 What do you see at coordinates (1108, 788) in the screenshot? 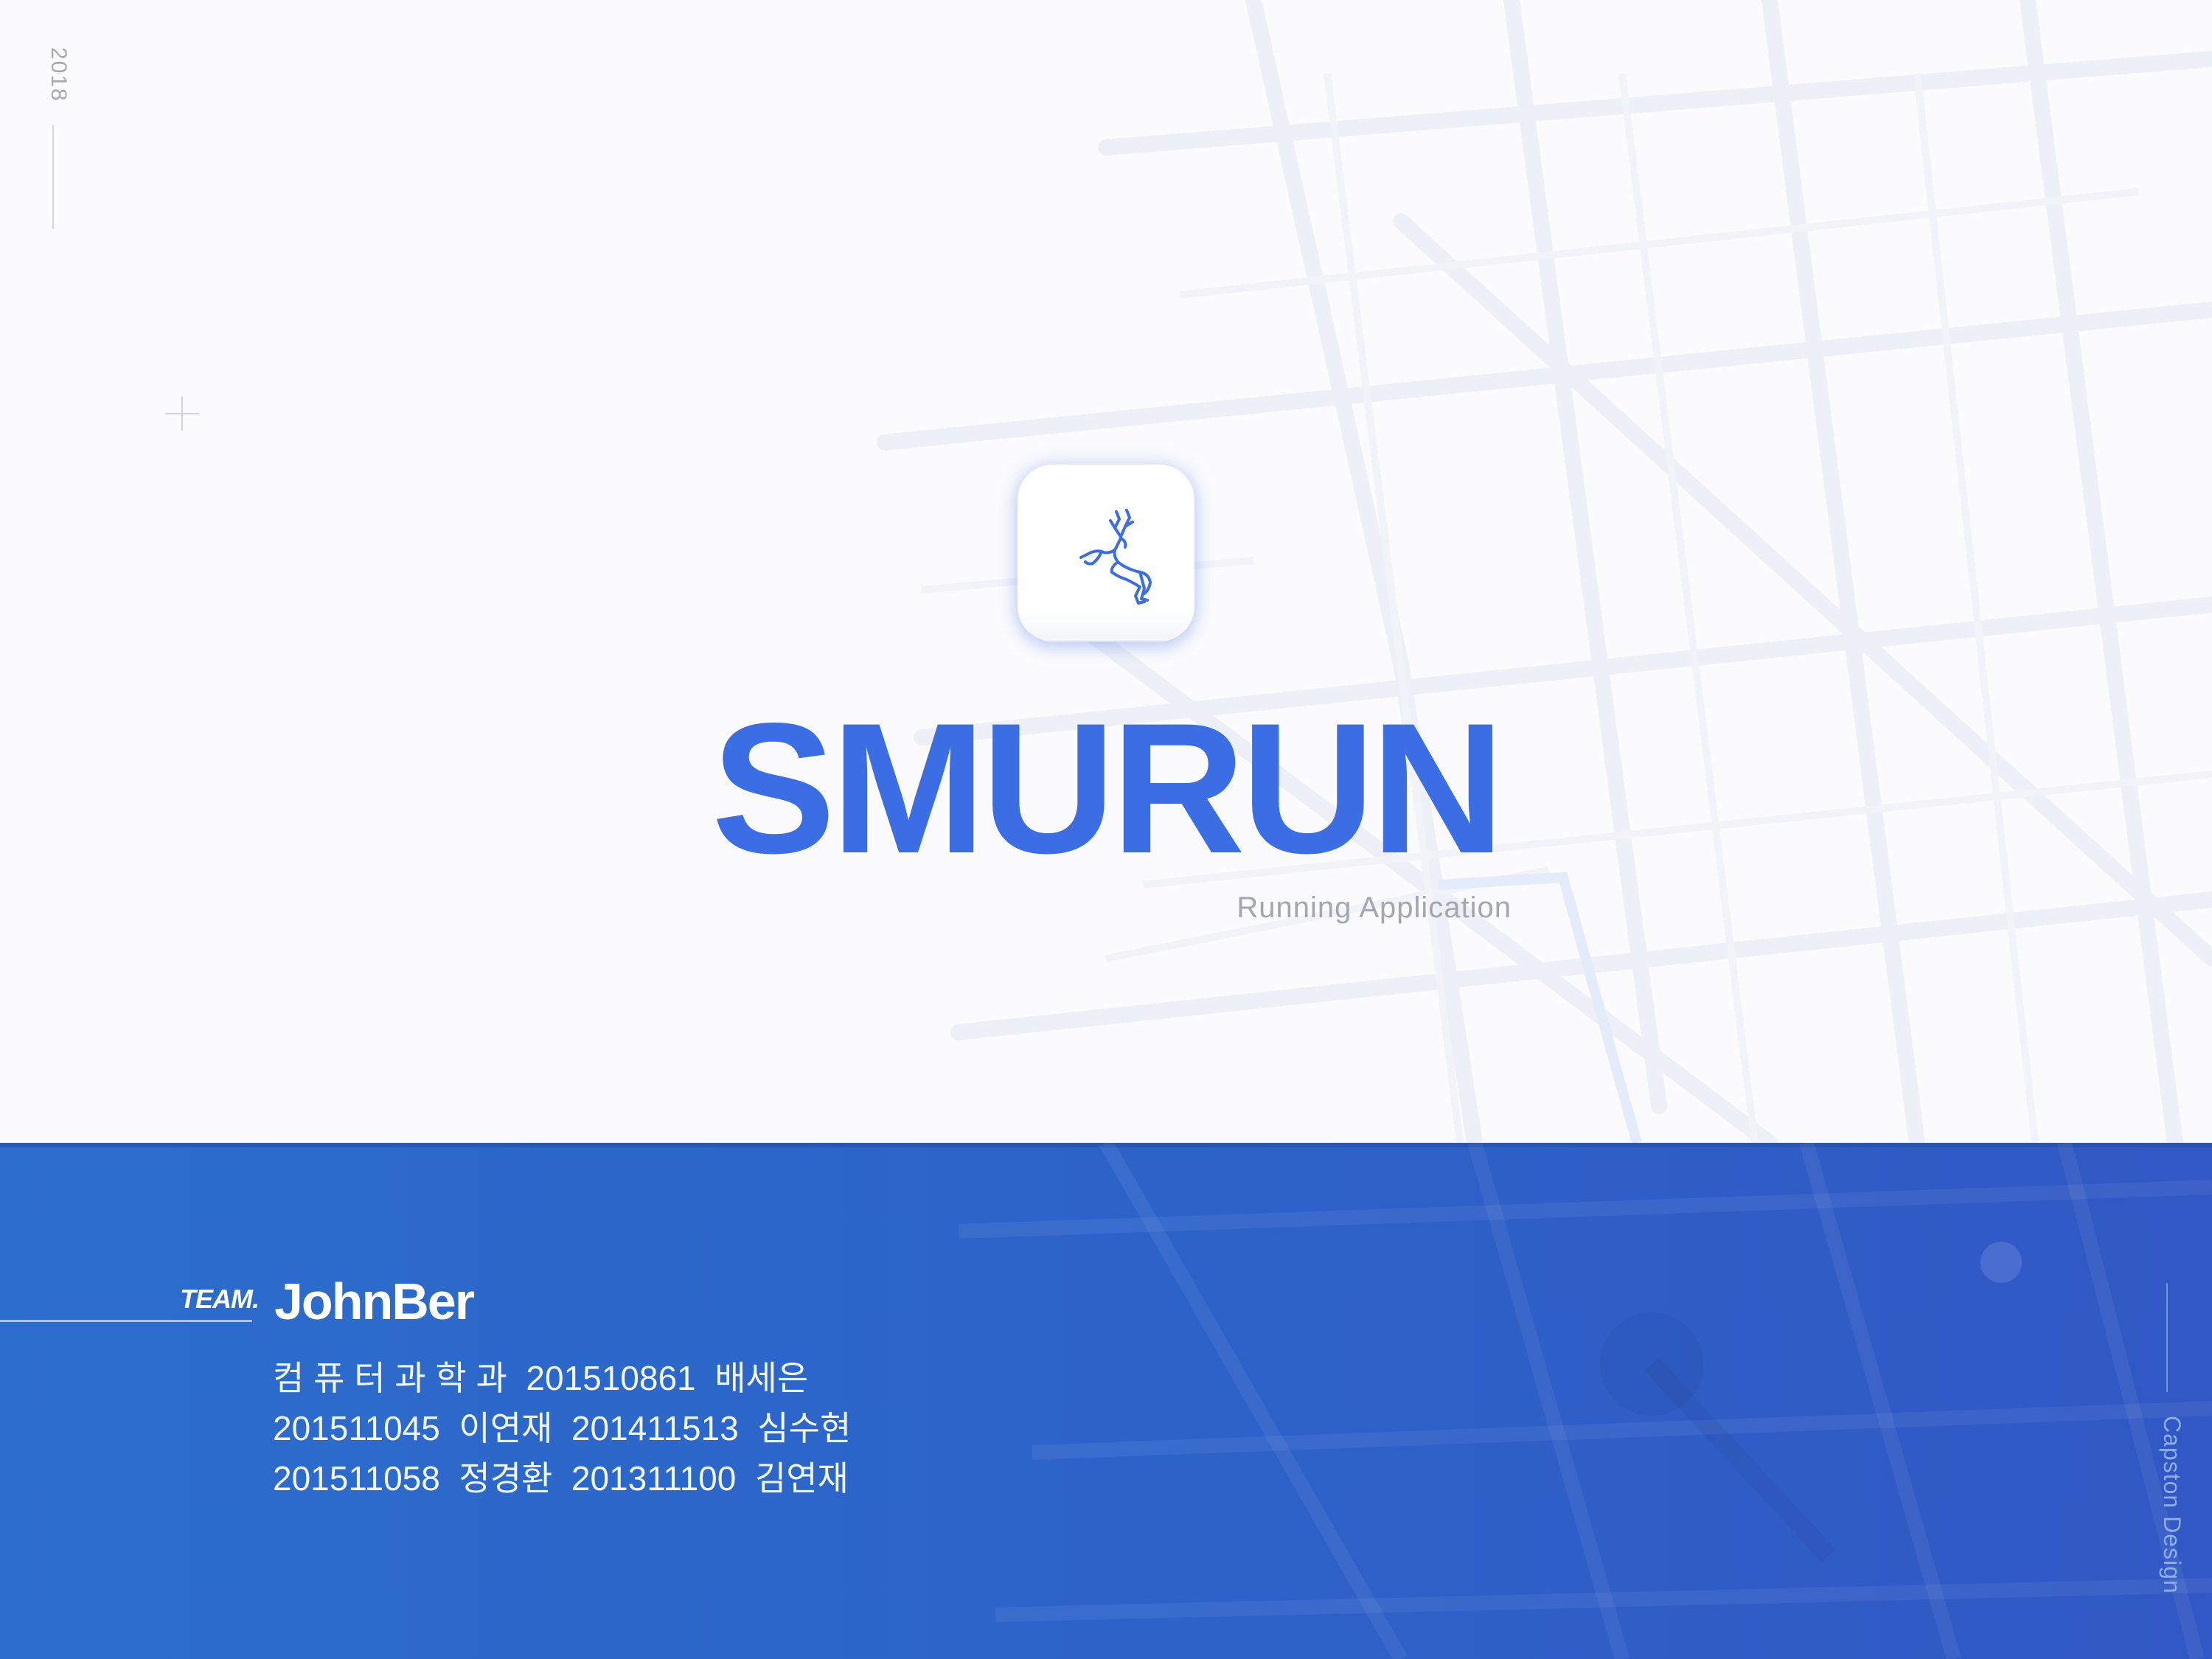
I see `app-title: SMURUN` at bounding box center [1108, 788].